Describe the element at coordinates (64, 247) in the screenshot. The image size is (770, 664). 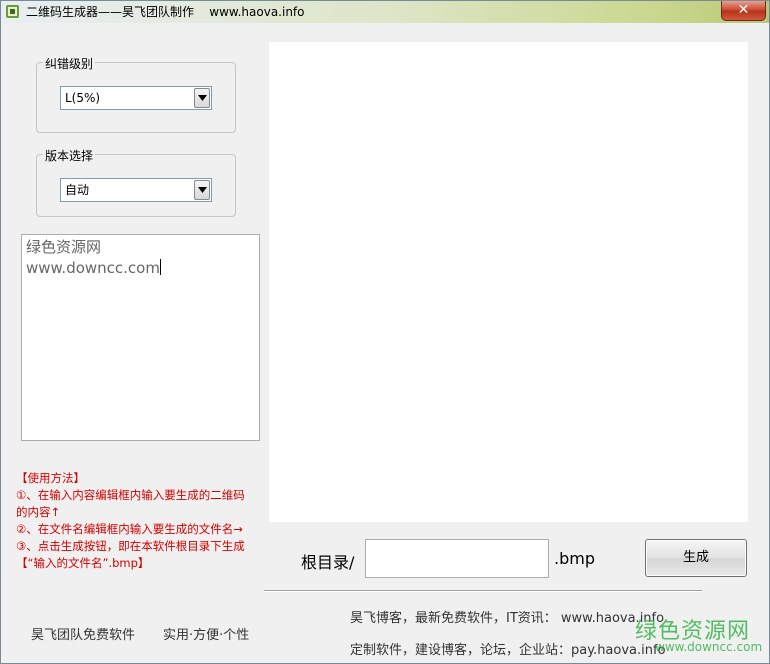
I see `content-line-1: 绿色资源网` at that location.